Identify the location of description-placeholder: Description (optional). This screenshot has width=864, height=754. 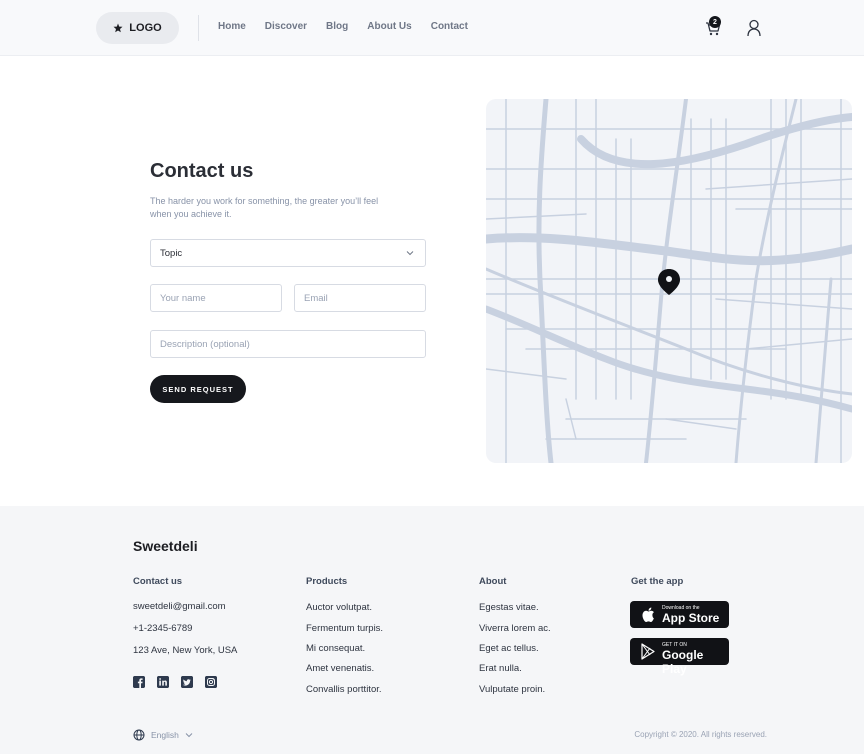
(205, 344).